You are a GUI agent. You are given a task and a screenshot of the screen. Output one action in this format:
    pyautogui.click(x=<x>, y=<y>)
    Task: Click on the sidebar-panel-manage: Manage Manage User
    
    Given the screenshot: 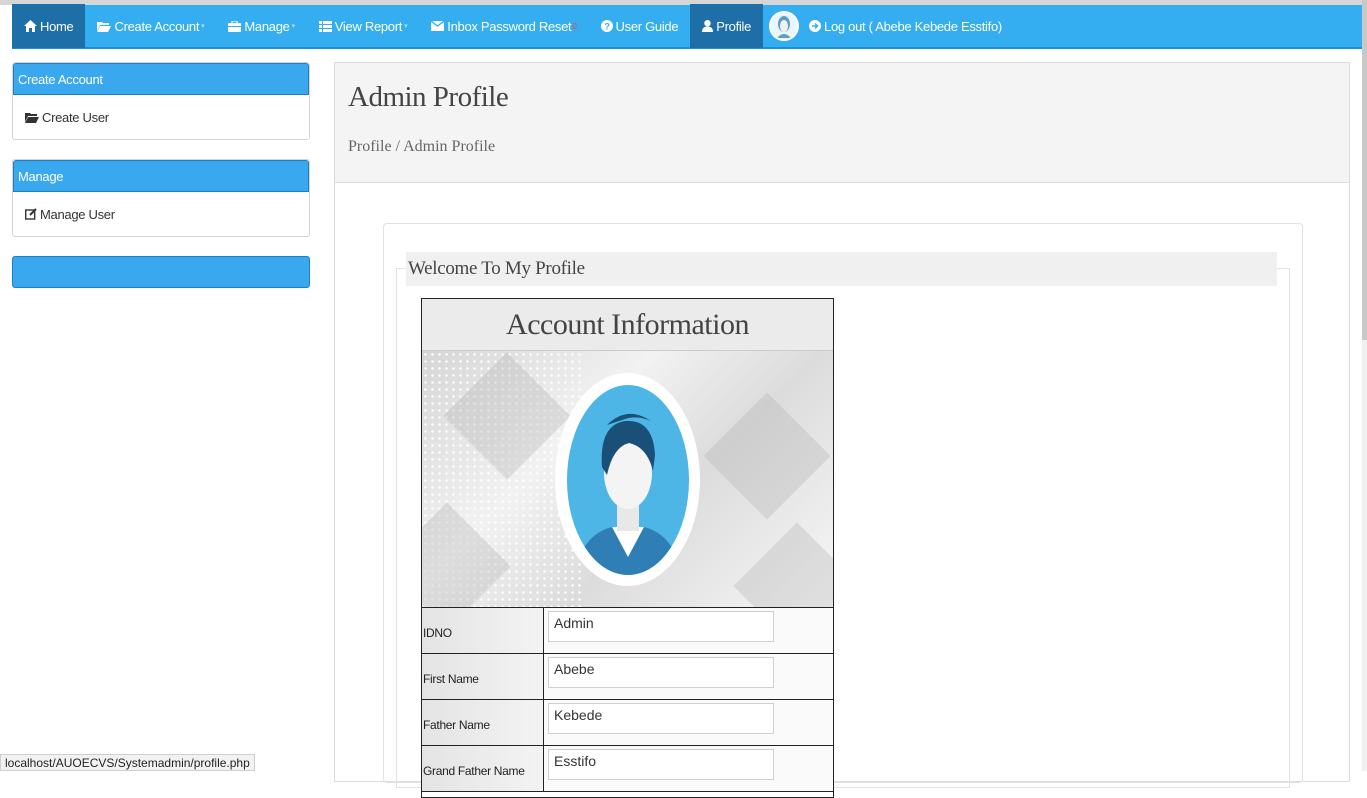 What is the action you would take?
    pyautogui.click(x=161, y=198)
    